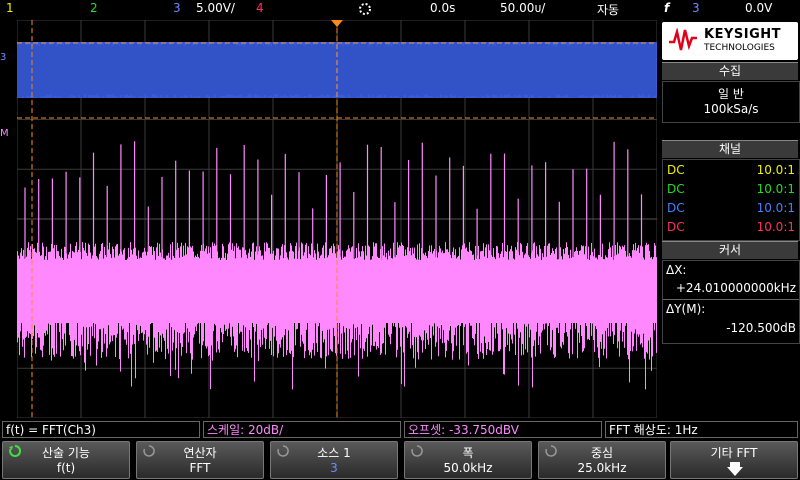 Image resolution: width=800 pixels, height=480 pixels. Describe the element at coordinates (683, 40) in the screenshot. I see `keysight-wave-icon` at that location.